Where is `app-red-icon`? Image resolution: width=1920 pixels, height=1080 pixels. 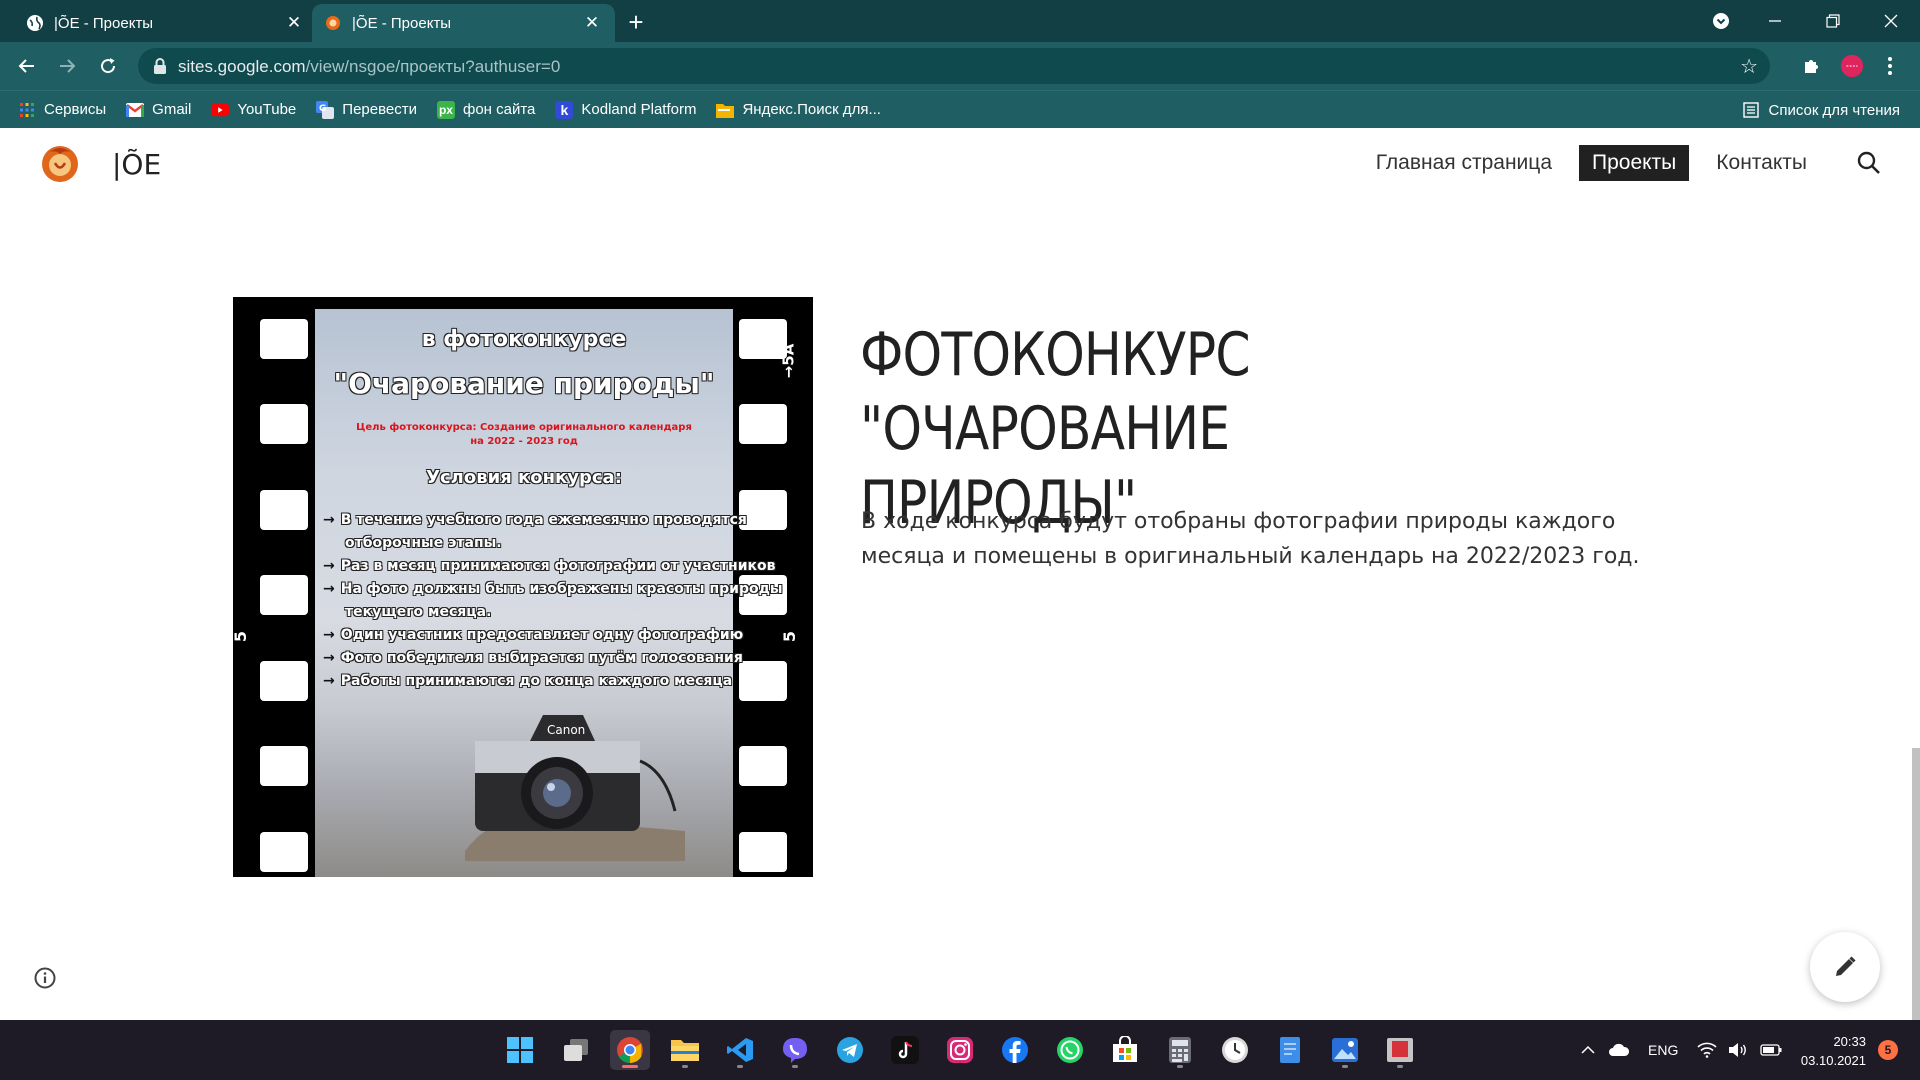 app-red-icon is located at coordinates (1400, 1050).